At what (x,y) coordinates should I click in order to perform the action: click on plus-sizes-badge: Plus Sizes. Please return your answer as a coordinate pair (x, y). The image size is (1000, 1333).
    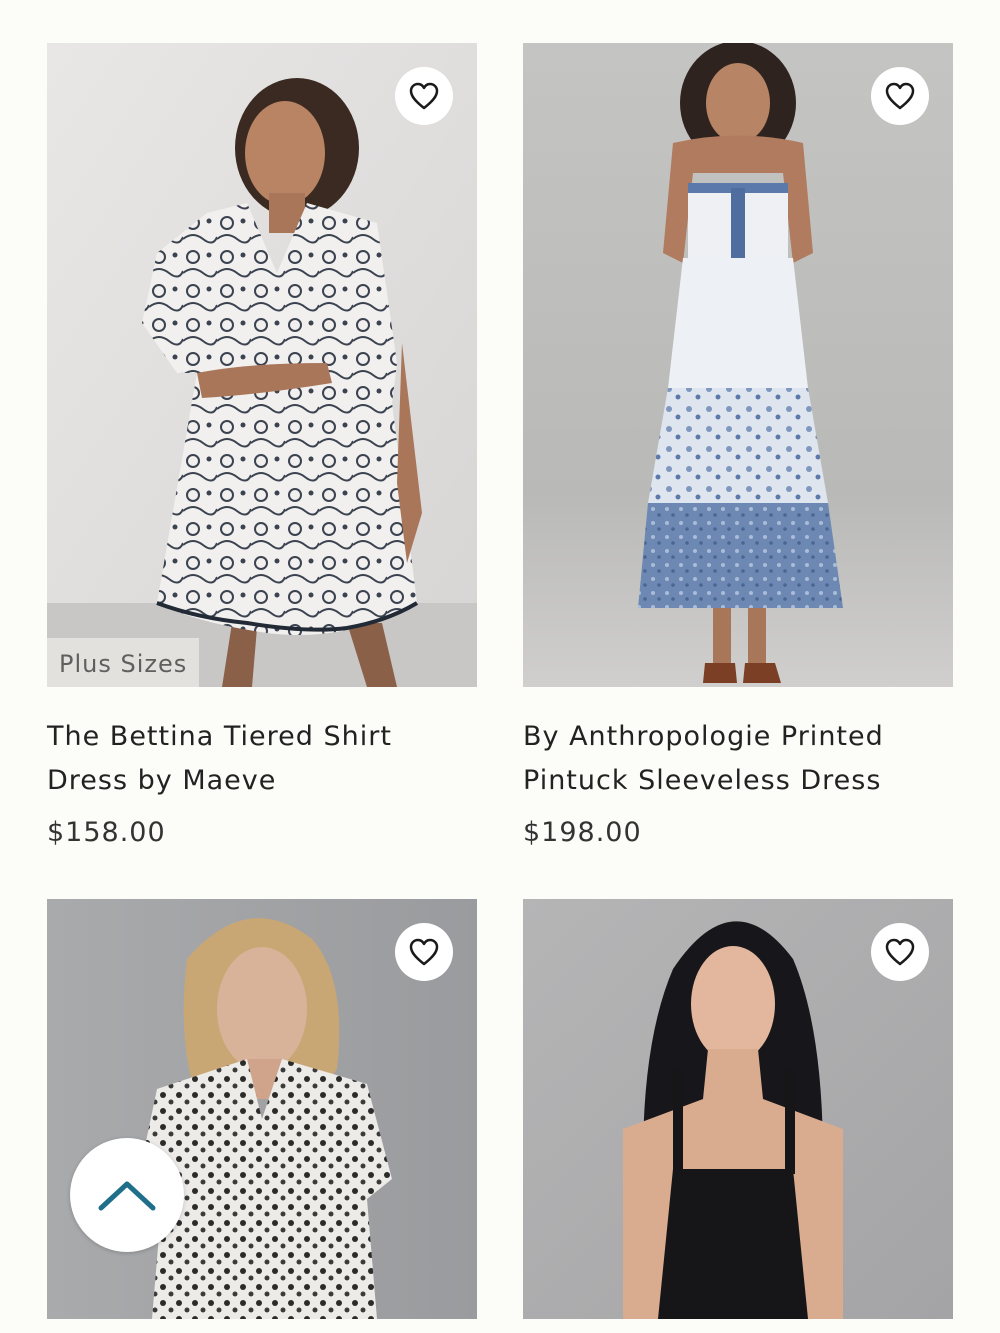
    Looking at the image, I should click on (123, 662).